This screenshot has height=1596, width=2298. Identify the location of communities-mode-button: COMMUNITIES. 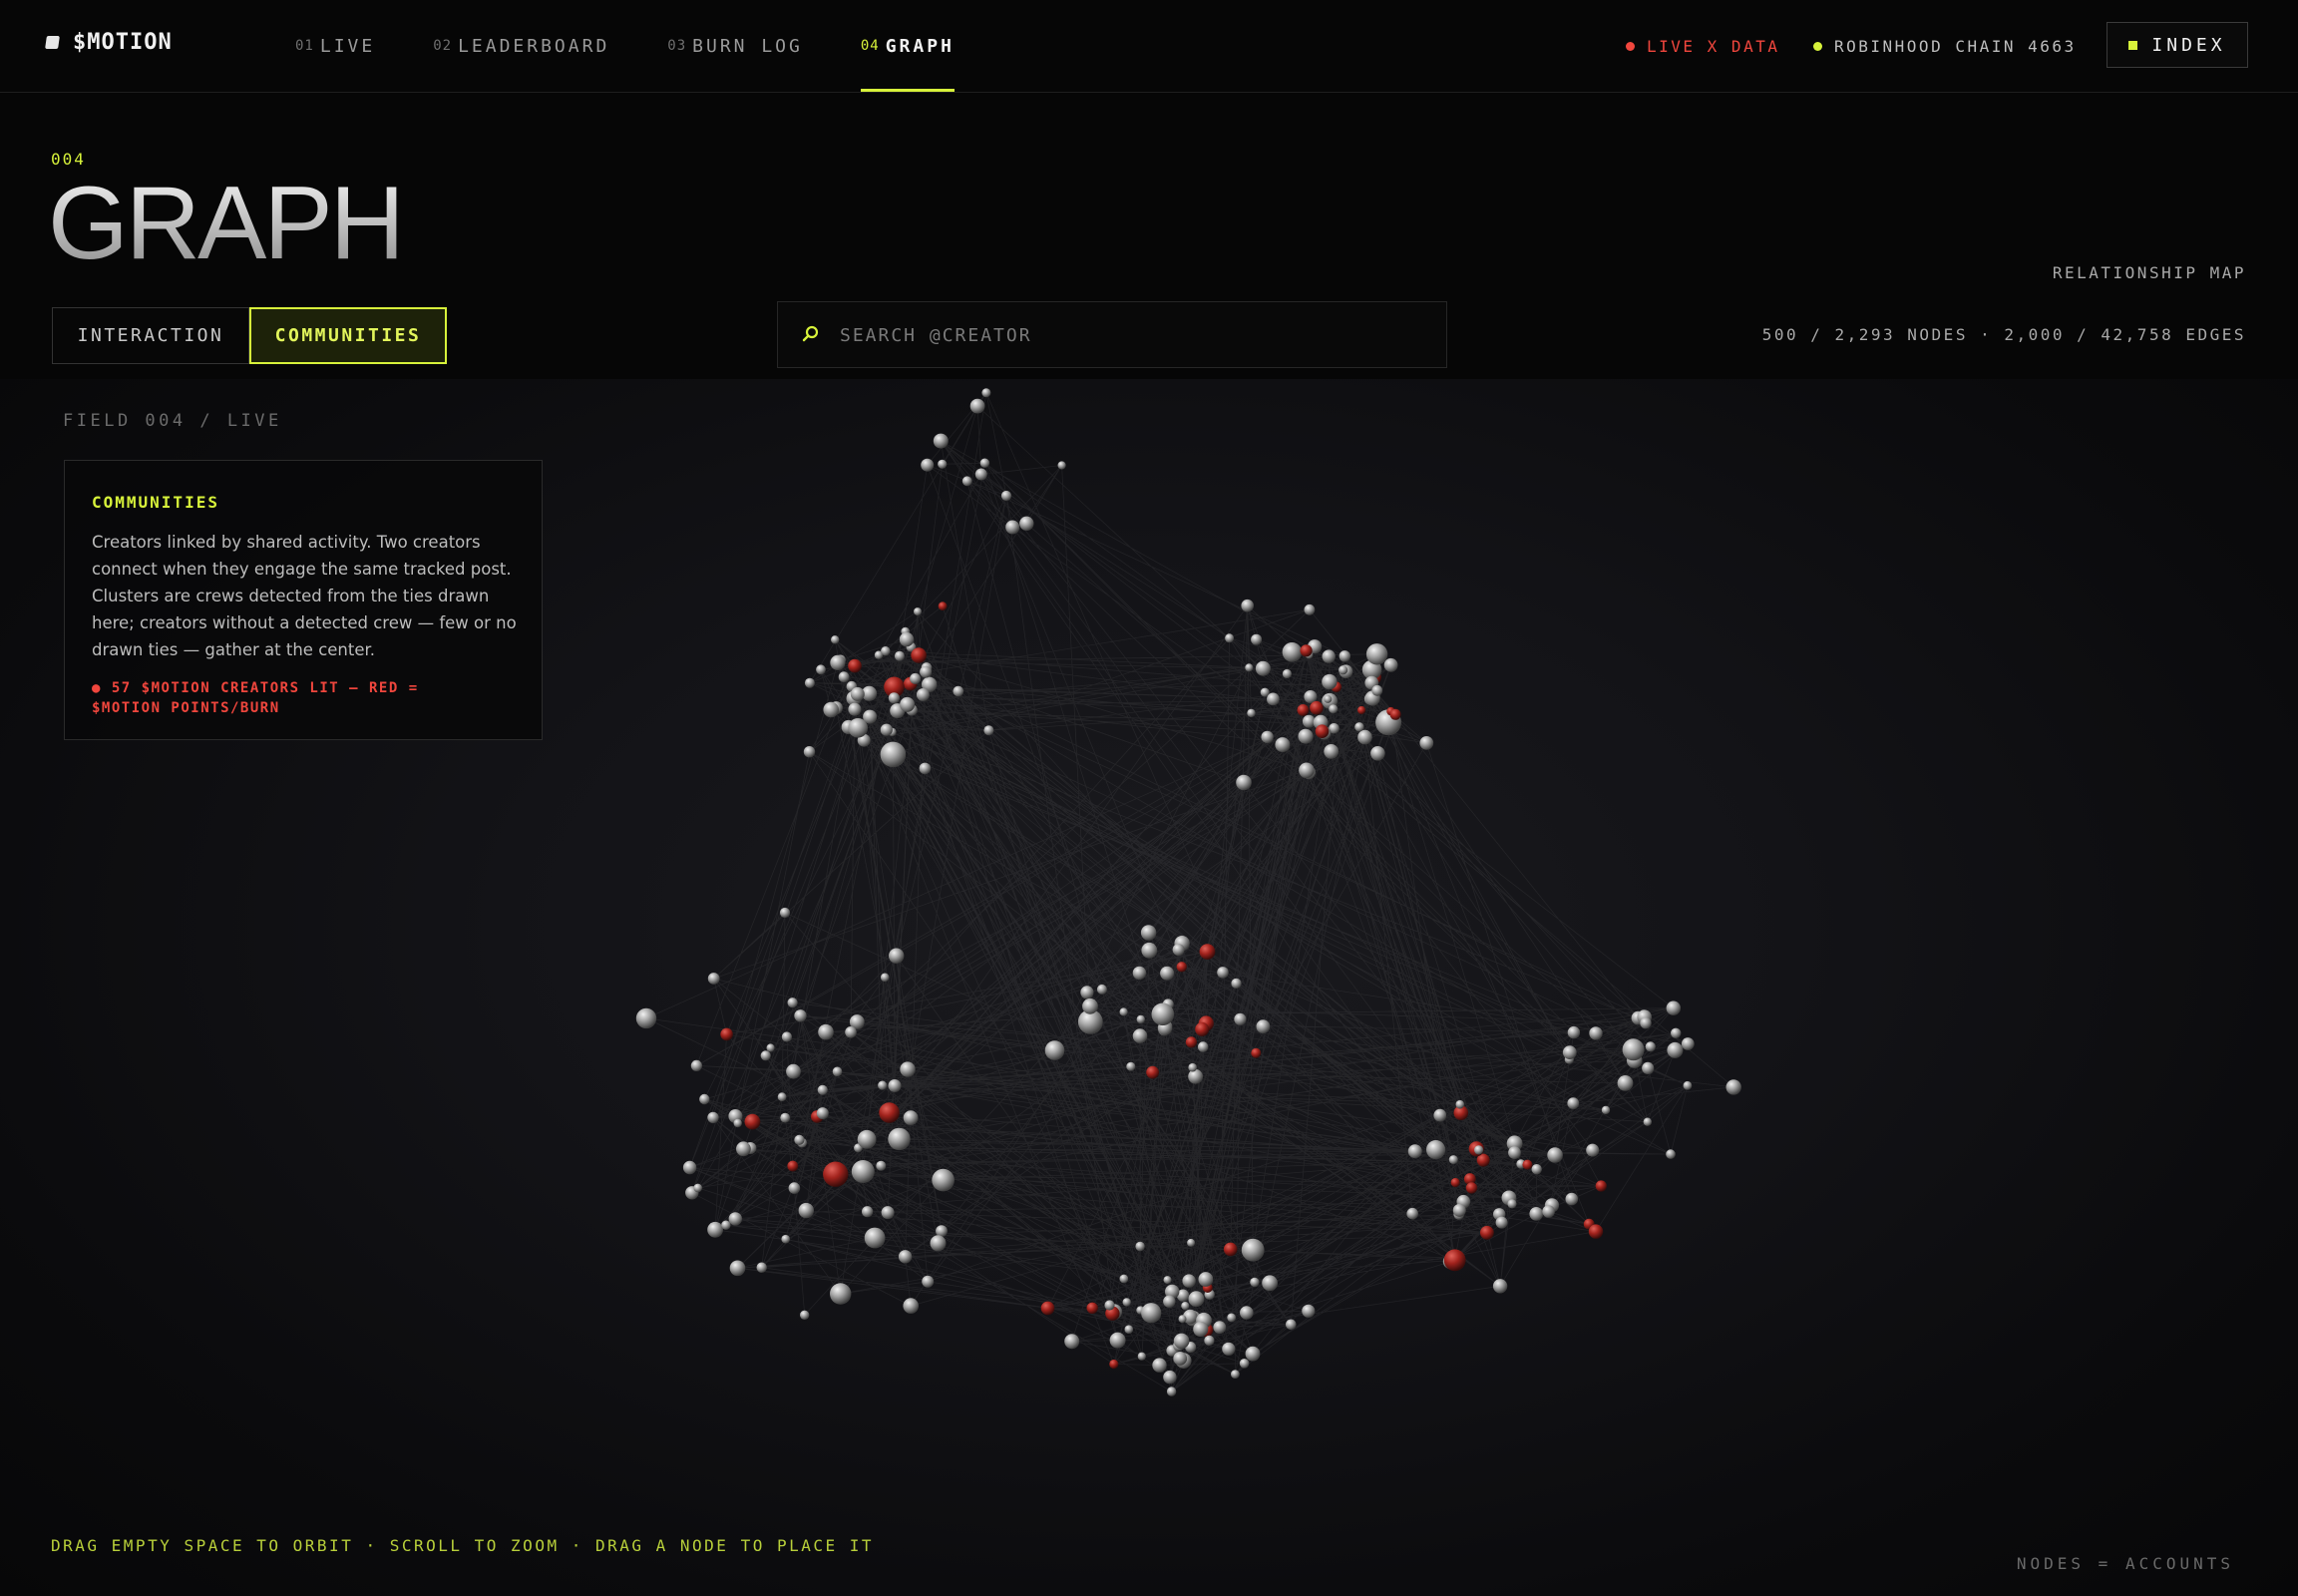
(348, 335).